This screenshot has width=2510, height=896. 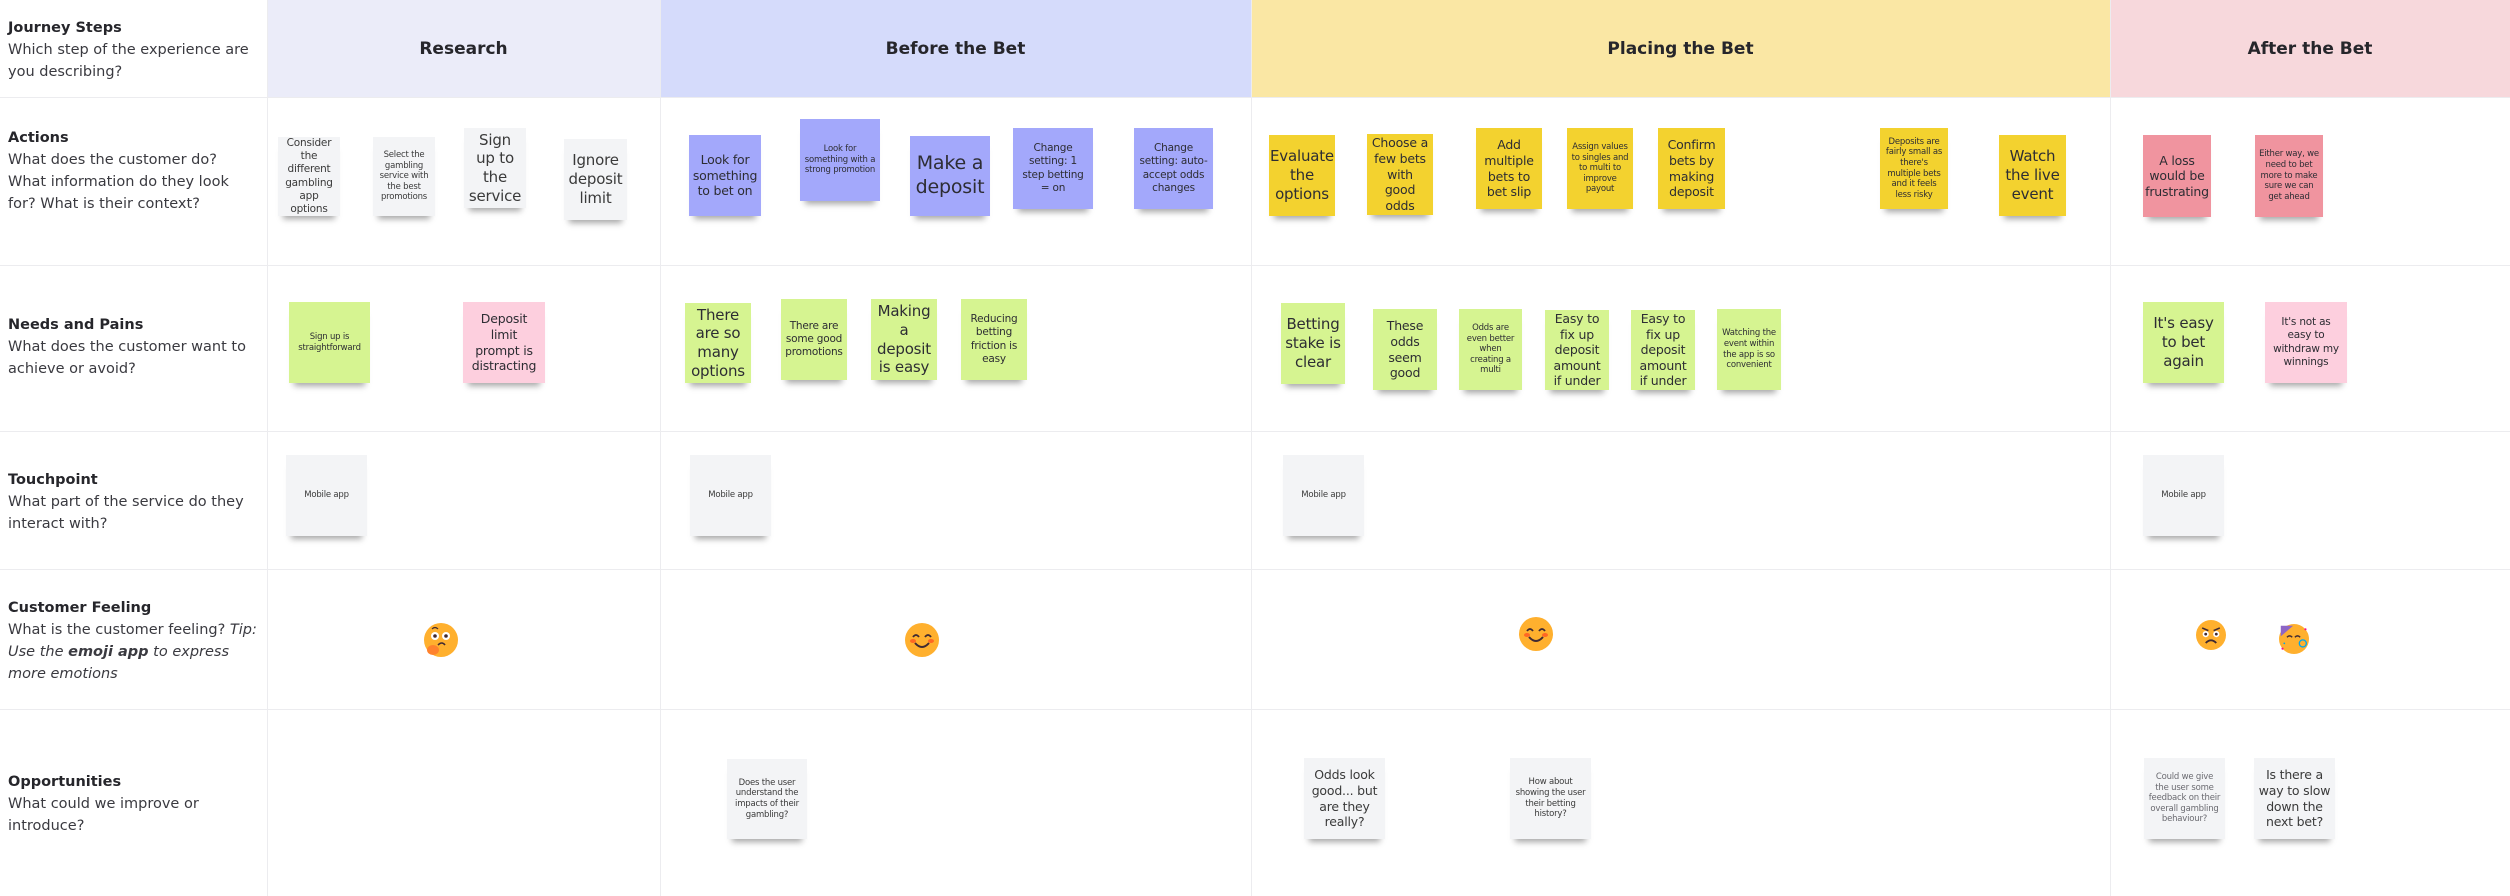 I want to click on sticky-note: There are some good promotions, so click(x=814, y=339).